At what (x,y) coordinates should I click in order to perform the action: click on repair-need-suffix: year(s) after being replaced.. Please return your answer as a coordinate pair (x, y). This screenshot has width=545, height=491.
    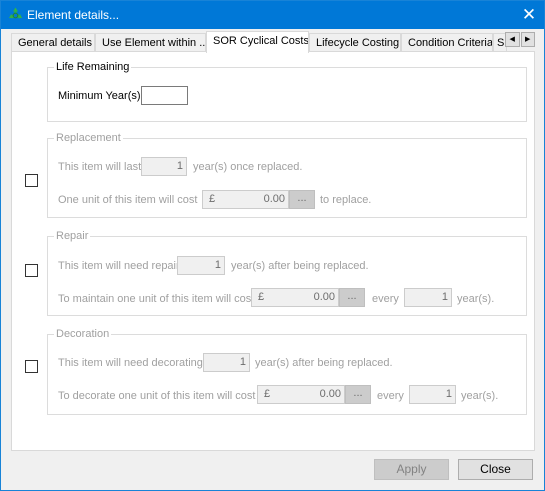
    Looking at the image, I should click on (300, 266).